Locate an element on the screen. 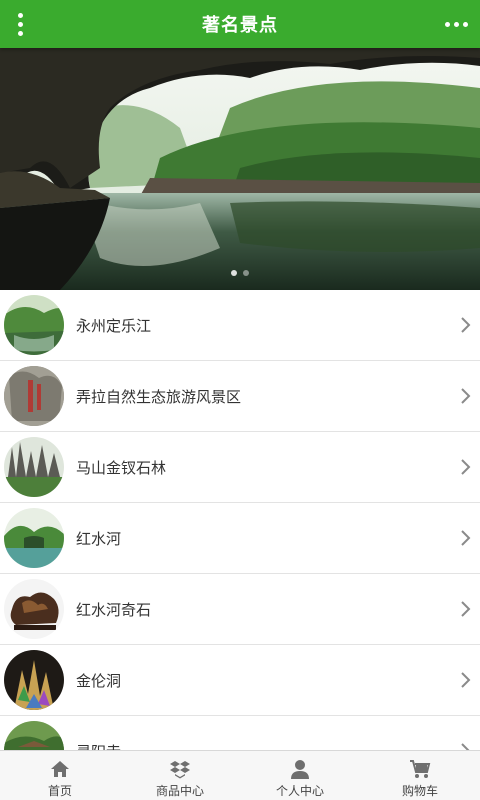  carousel-indicator is located at coordinates (240, 273).